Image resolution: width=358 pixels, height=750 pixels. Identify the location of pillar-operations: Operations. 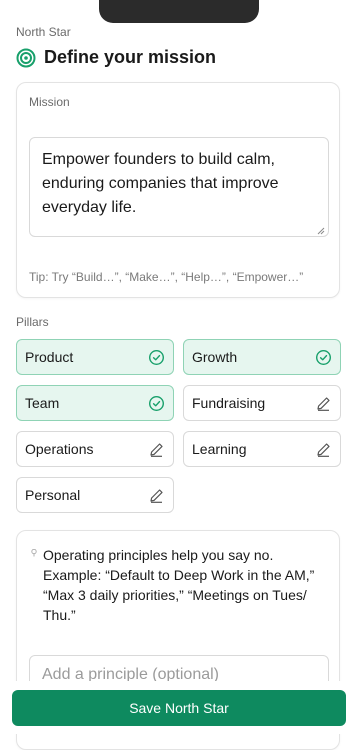
(95, 449).